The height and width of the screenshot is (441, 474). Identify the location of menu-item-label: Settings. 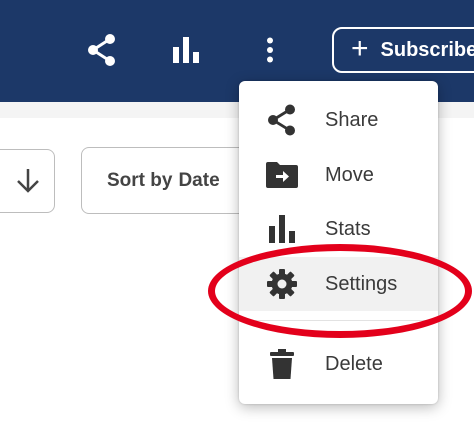
(361, 283).